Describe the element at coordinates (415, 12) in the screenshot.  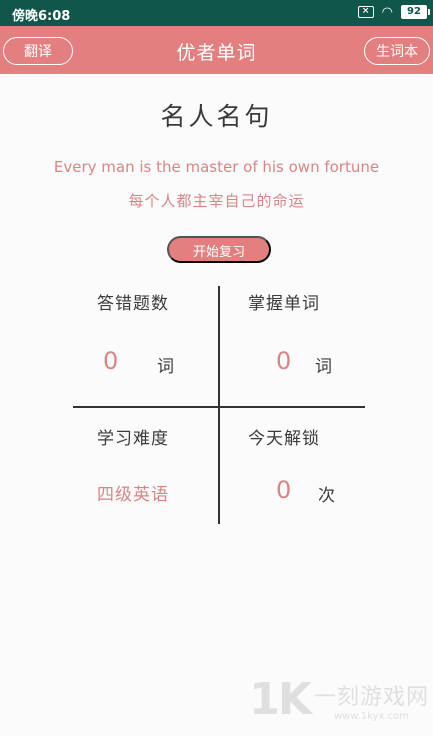
I see `battery-icon: 92` at that location.